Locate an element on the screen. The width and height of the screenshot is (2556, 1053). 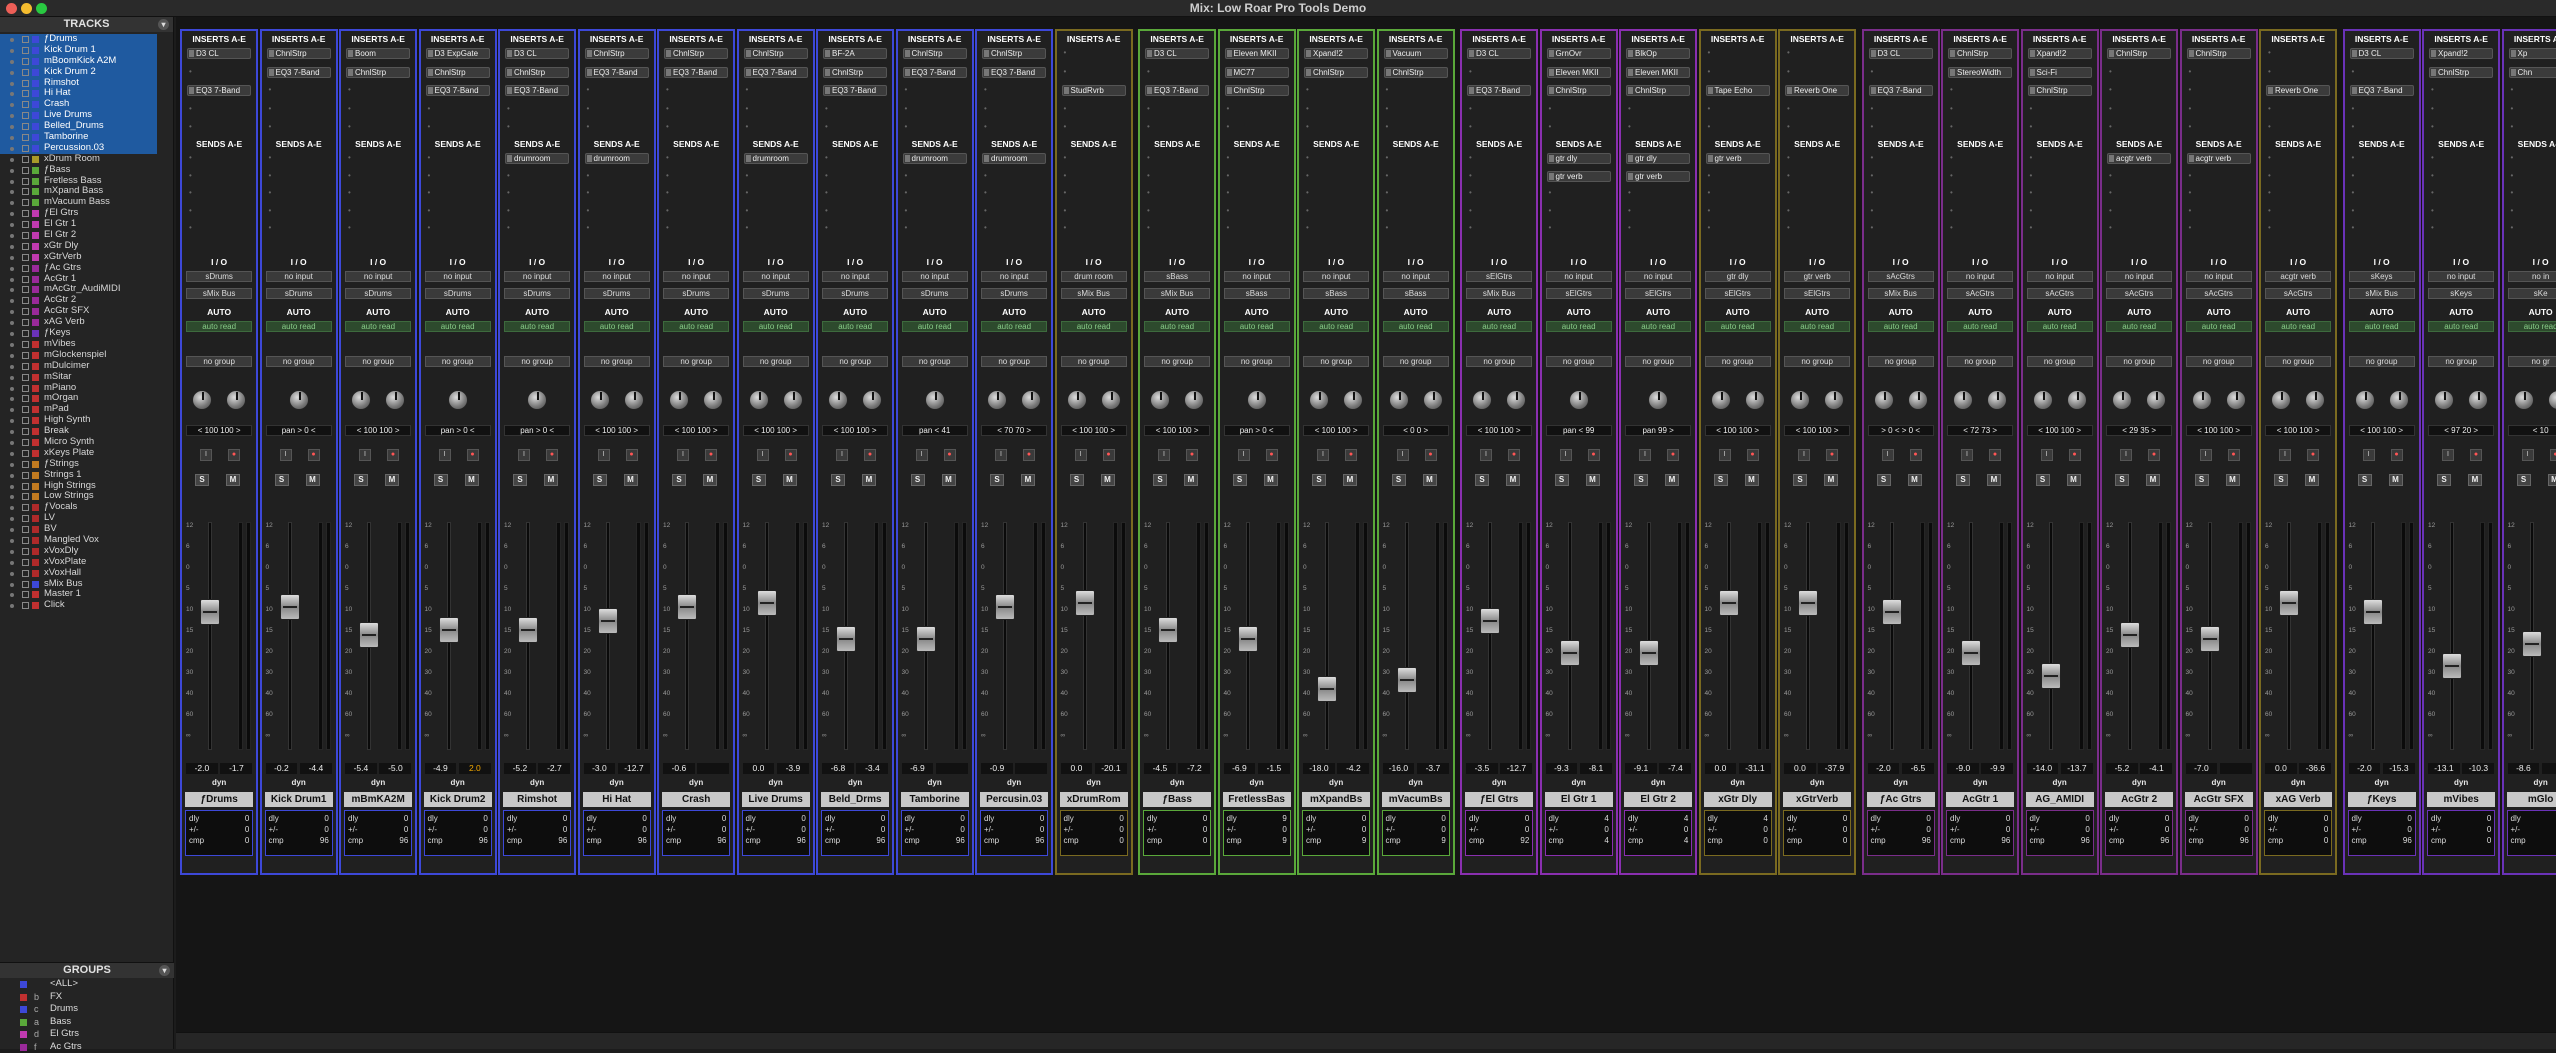
send-slot: drumroom is located at coordinates (617, 158).